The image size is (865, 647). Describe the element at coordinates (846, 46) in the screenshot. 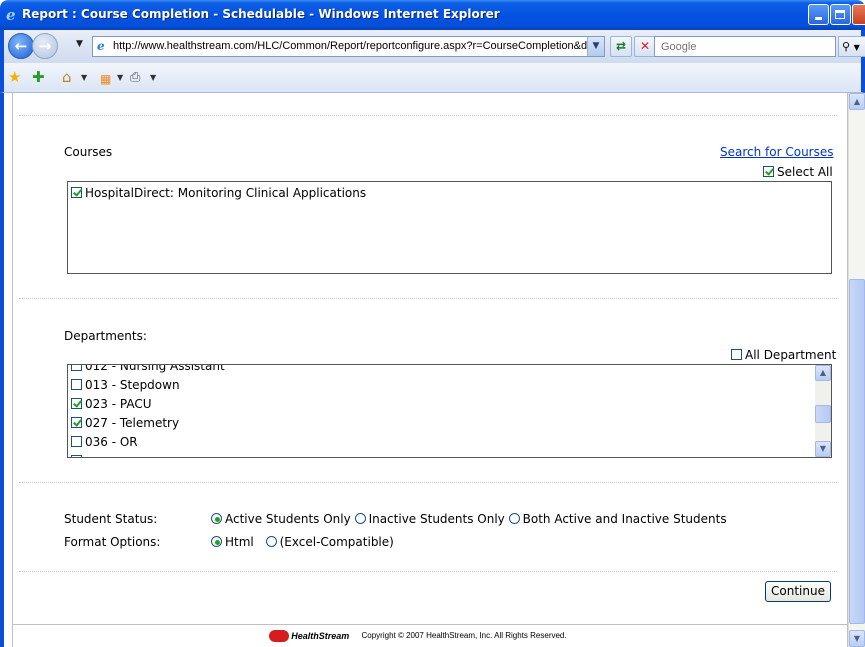

I see `search-icon: ⚲` at that location.